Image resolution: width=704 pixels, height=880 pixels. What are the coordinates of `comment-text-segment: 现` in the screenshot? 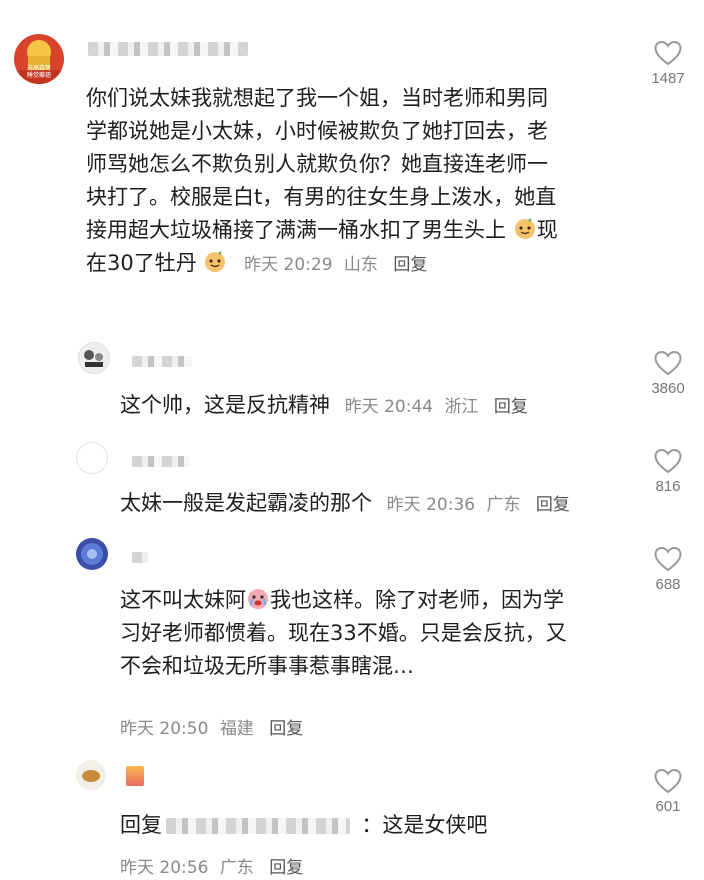 It's located at (547, 230).